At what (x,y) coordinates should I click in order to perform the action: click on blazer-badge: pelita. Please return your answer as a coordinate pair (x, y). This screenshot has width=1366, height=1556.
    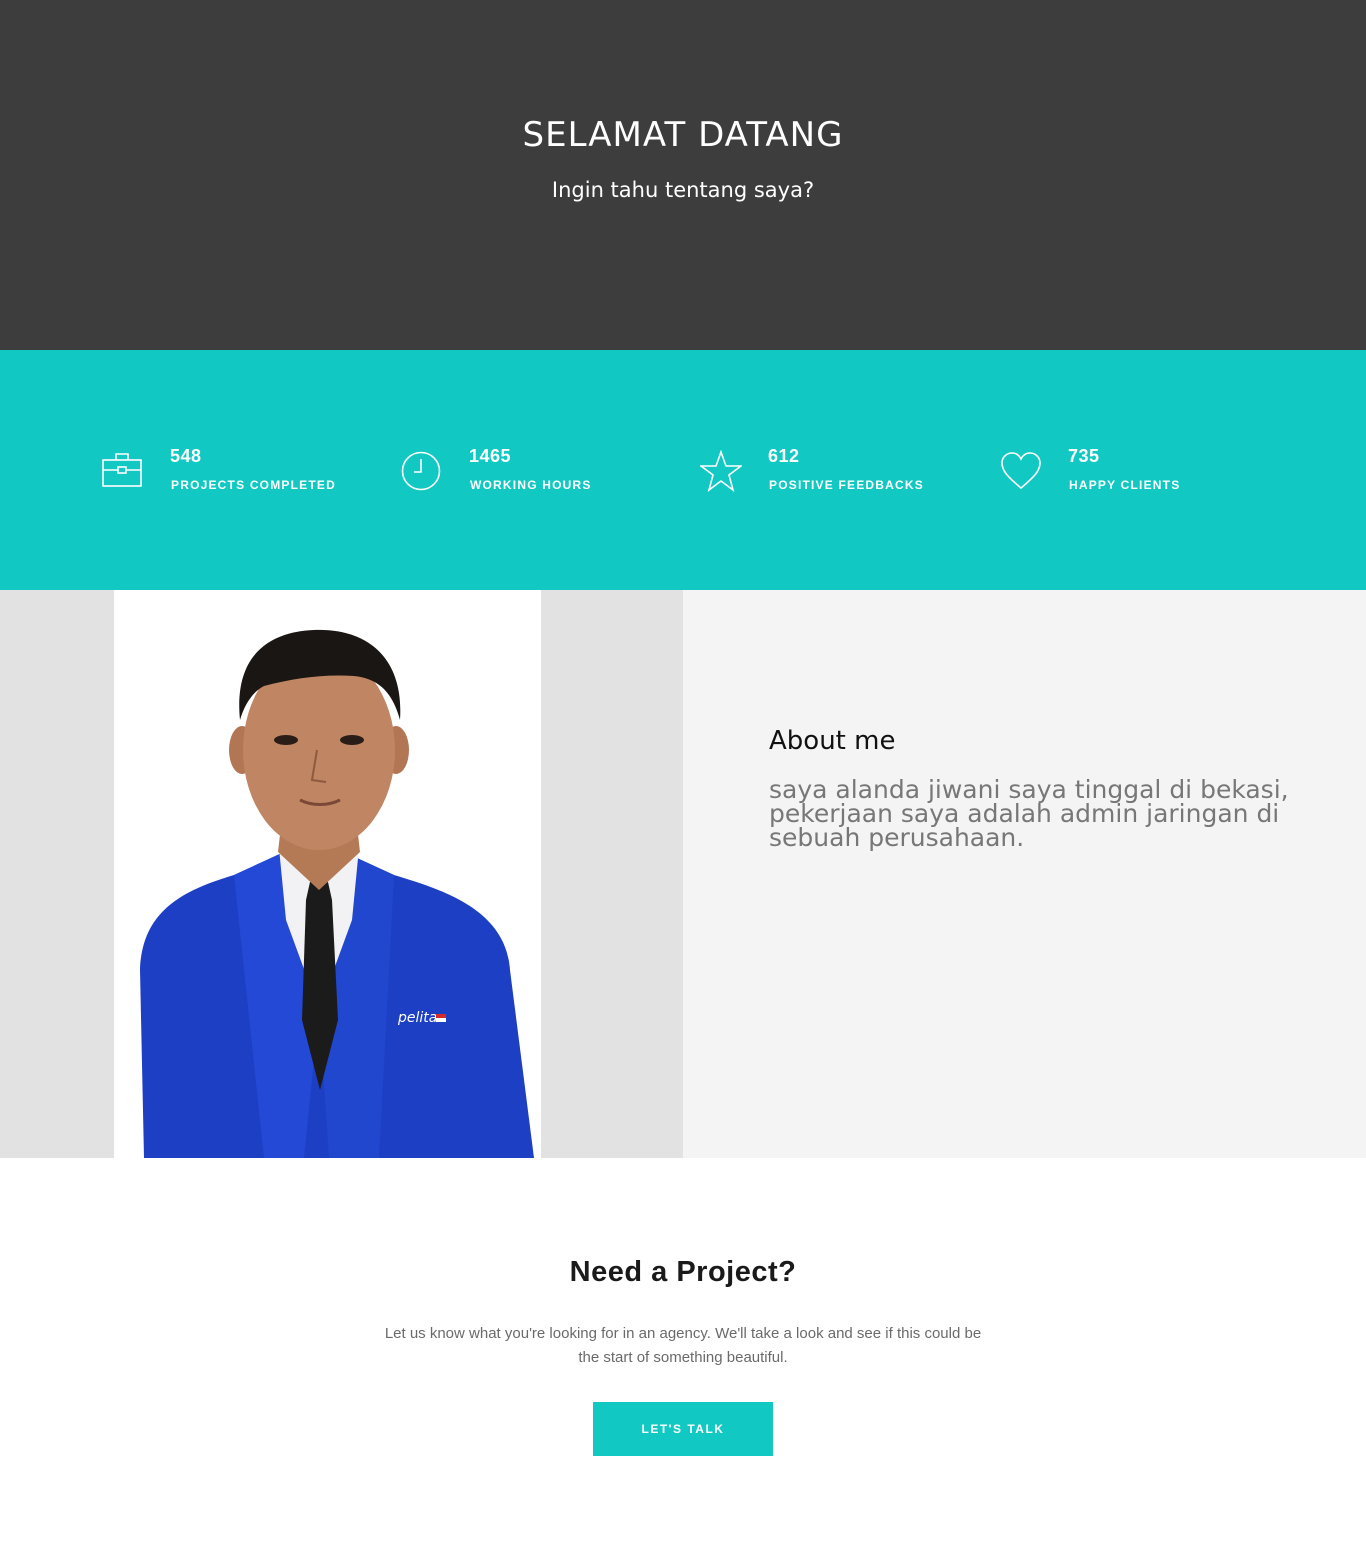
    Looking at the image, I should click on (417, 1018).